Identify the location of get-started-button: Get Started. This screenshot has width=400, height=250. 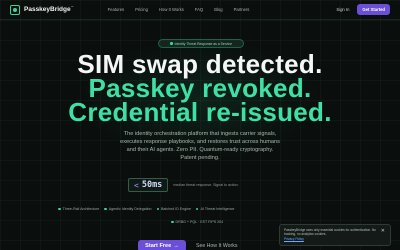
(373, 9).